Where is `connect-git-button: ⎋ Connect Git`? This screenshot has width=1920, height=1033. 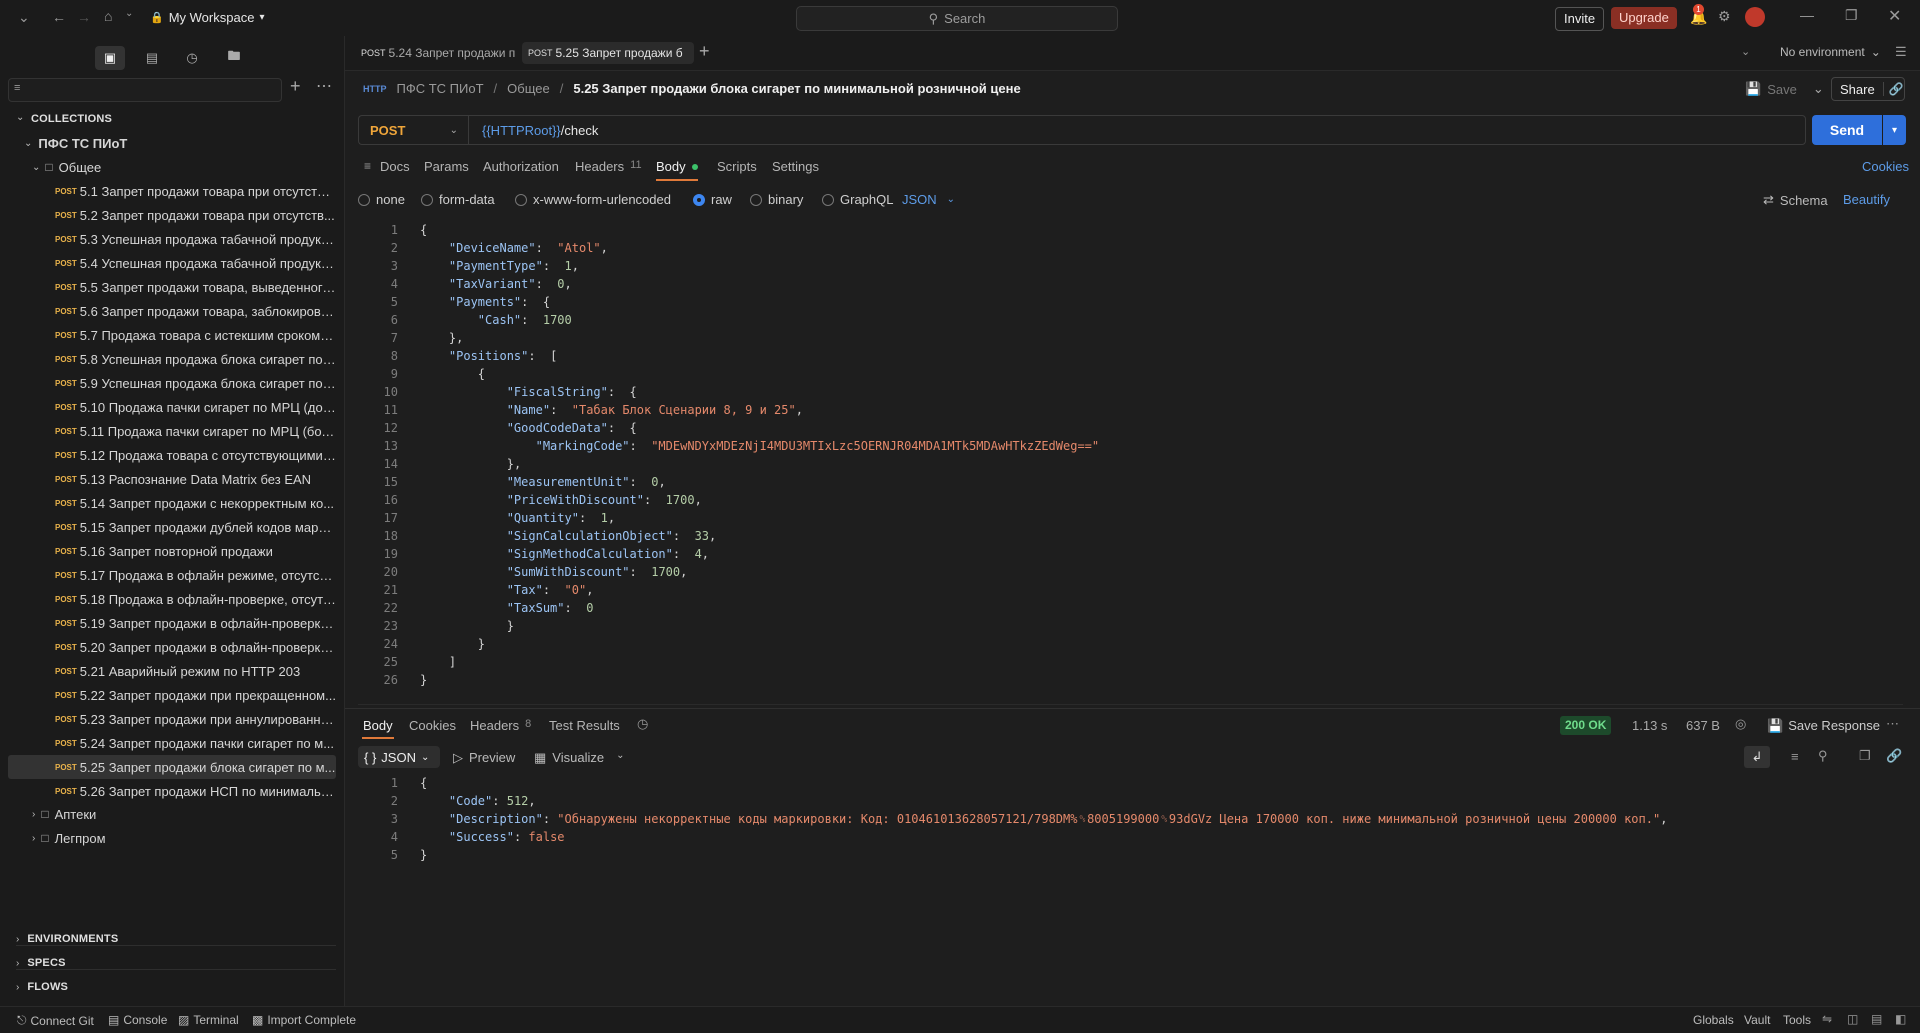
connect-git-button: ⎋ Connect Git is located at coordinates (55, 1020).